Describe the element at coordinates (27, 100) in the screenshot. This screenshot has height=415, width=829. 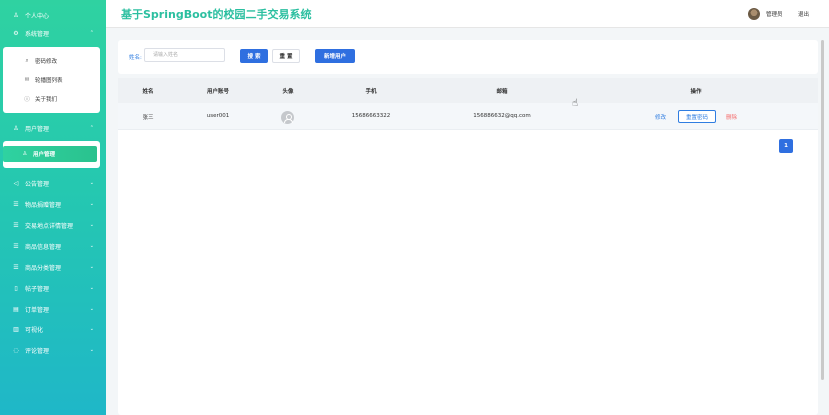
I see `info-icon: ⓘ` at that location.